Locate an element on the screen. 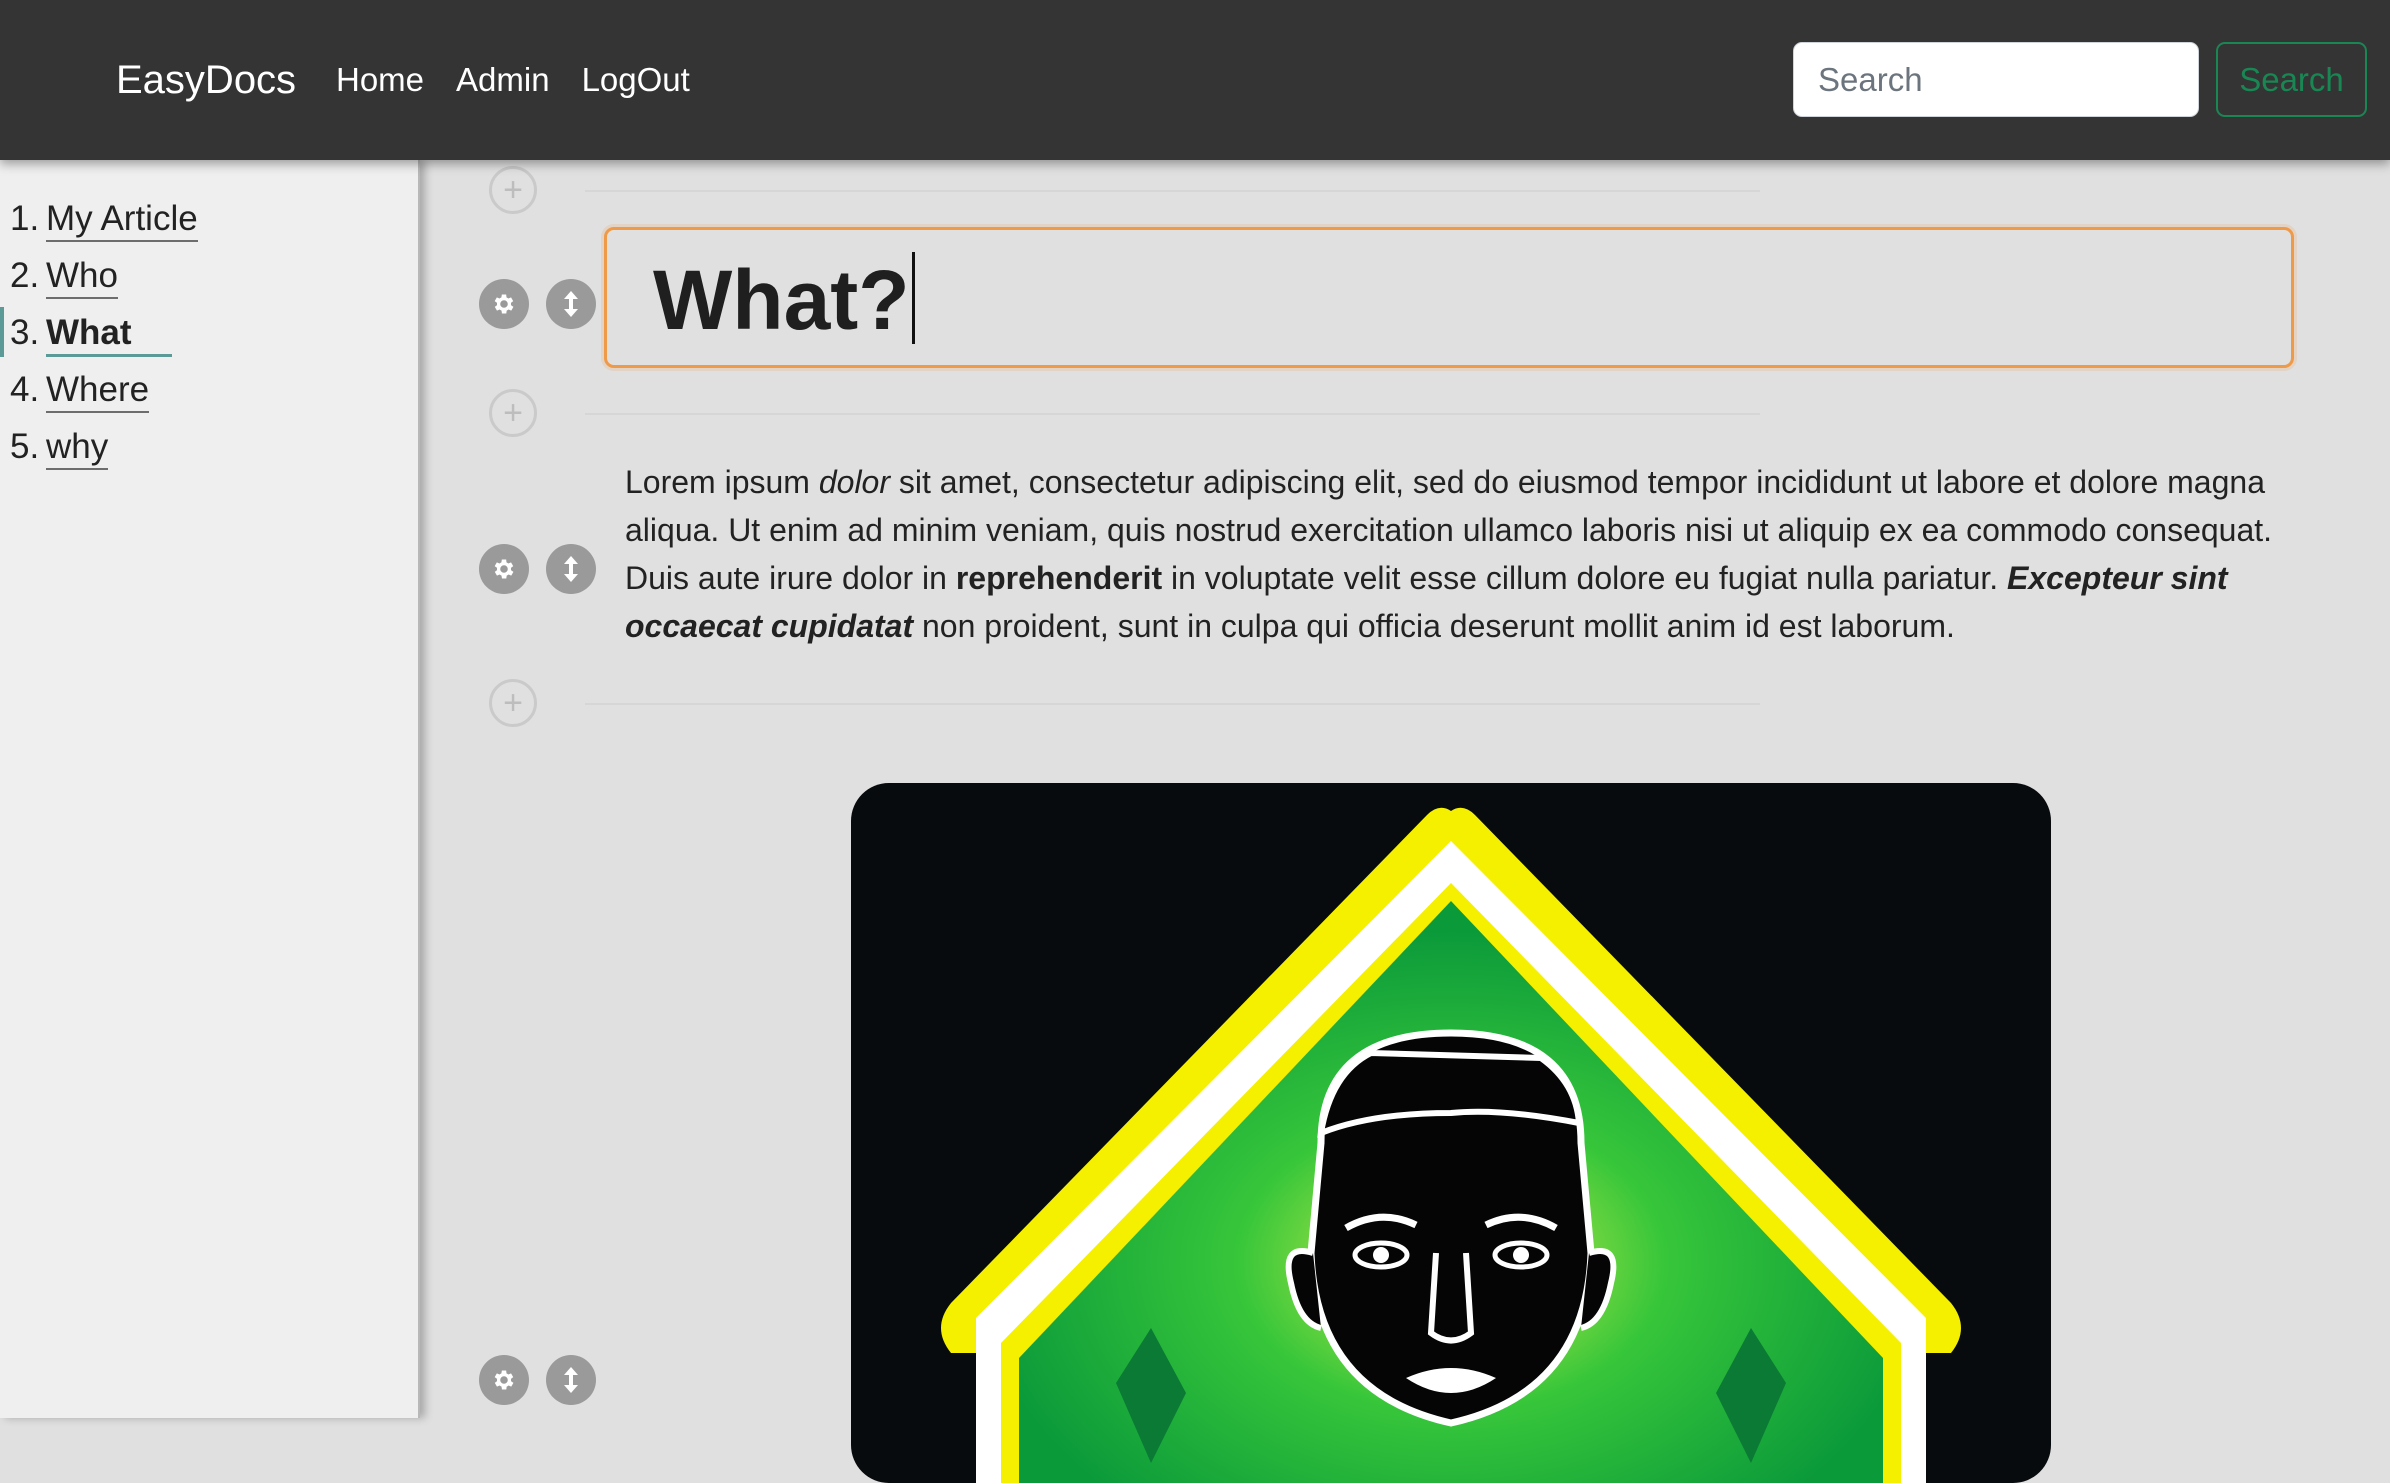 The width and height of the screenshot is (2390, 1483). toc-item-who: 2. Who is located at coordinates (104, 283).